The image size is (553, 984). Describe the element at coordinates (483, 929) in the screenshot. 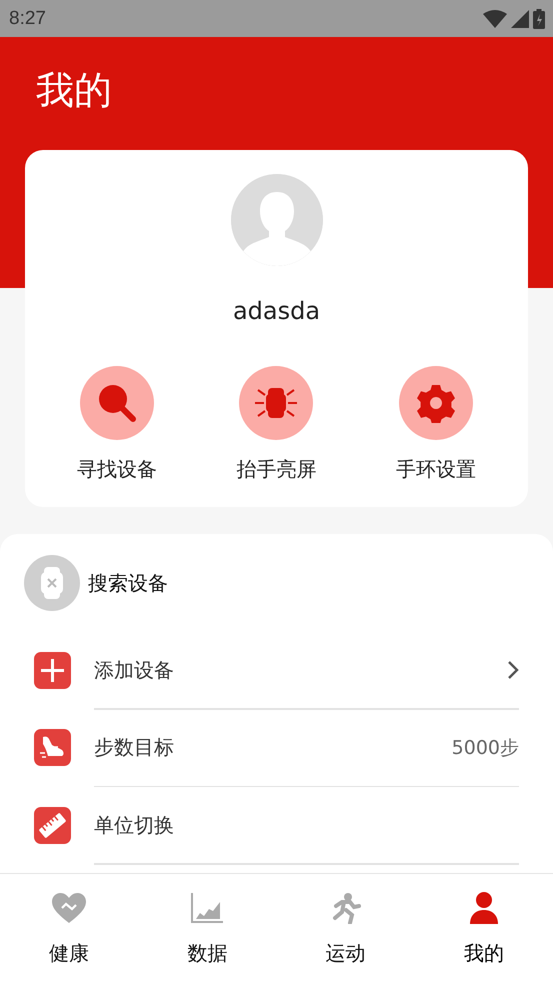

I see `nav-tab: 我的` at that location.